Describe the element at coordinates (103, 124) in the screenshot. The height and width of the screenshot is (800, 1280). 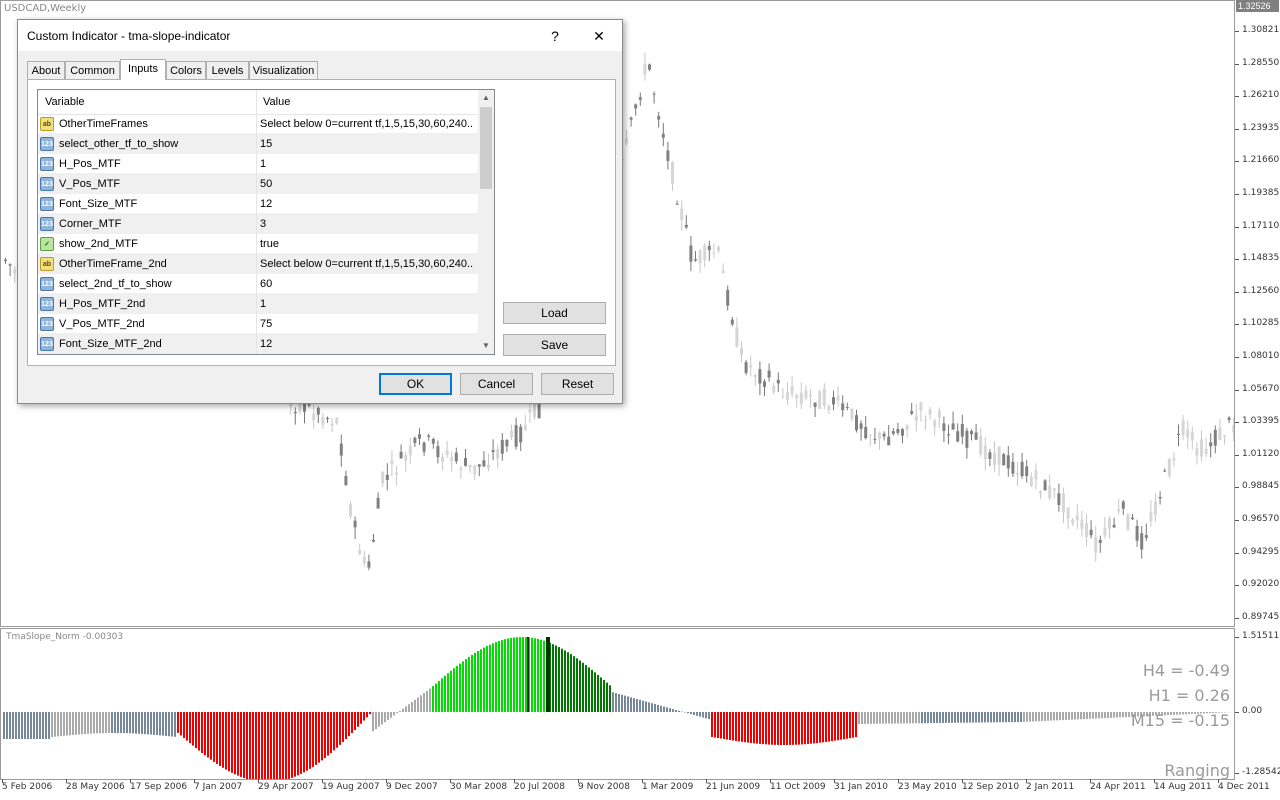
I see `grid-variable-name: OtherTimeFrames` at that location.